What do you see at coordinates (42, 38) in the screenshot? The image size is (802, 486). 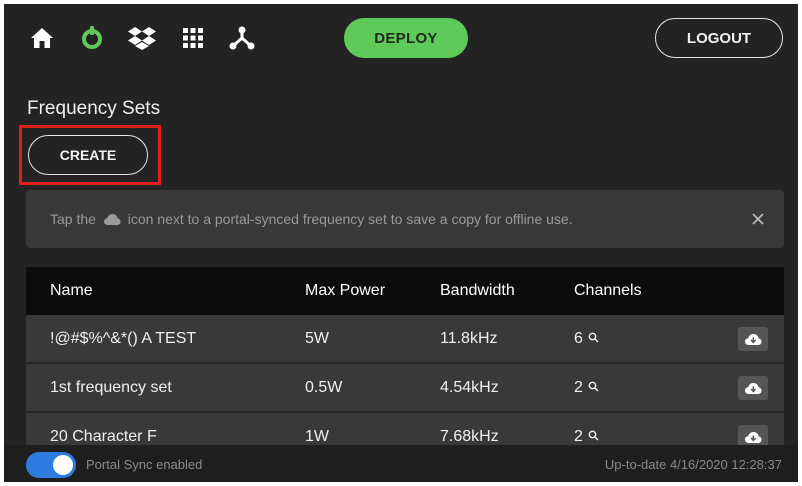 I see `home-icon` at bounding box center [42, 38].